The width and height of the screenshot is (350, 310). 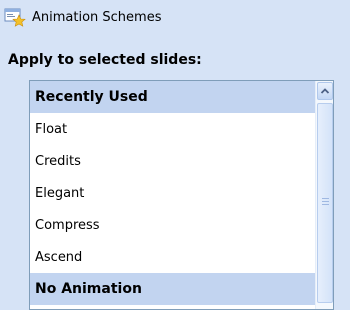 What do you see at coordinates (172, 193) in the screenshot?
I see `list-item-elegant: Elegant` at bounding box center [172, 193].